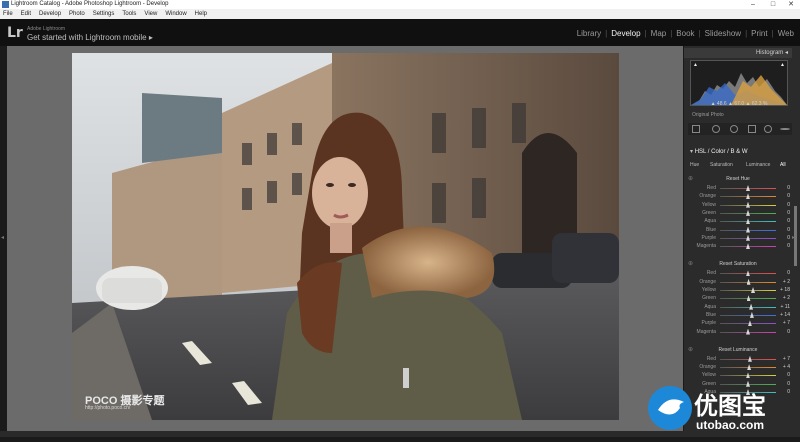 The image size is (800, 442). Describe the element at coordinates (108, 408) in the screenshot. I see `photo-watermark-url: http://photo.poco.cn/` at that location.